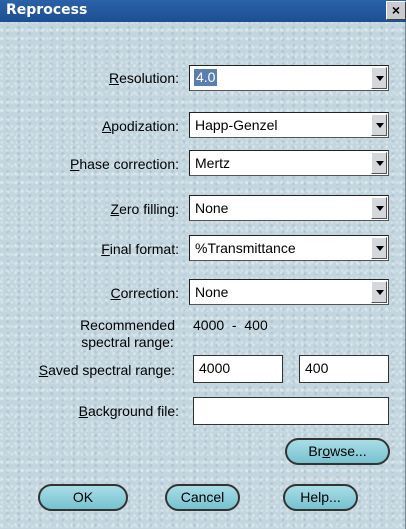  Describe the element at coordinates (124, 164) in the screenshot. I see `phase-correction-label: Phase correction:` at that location.